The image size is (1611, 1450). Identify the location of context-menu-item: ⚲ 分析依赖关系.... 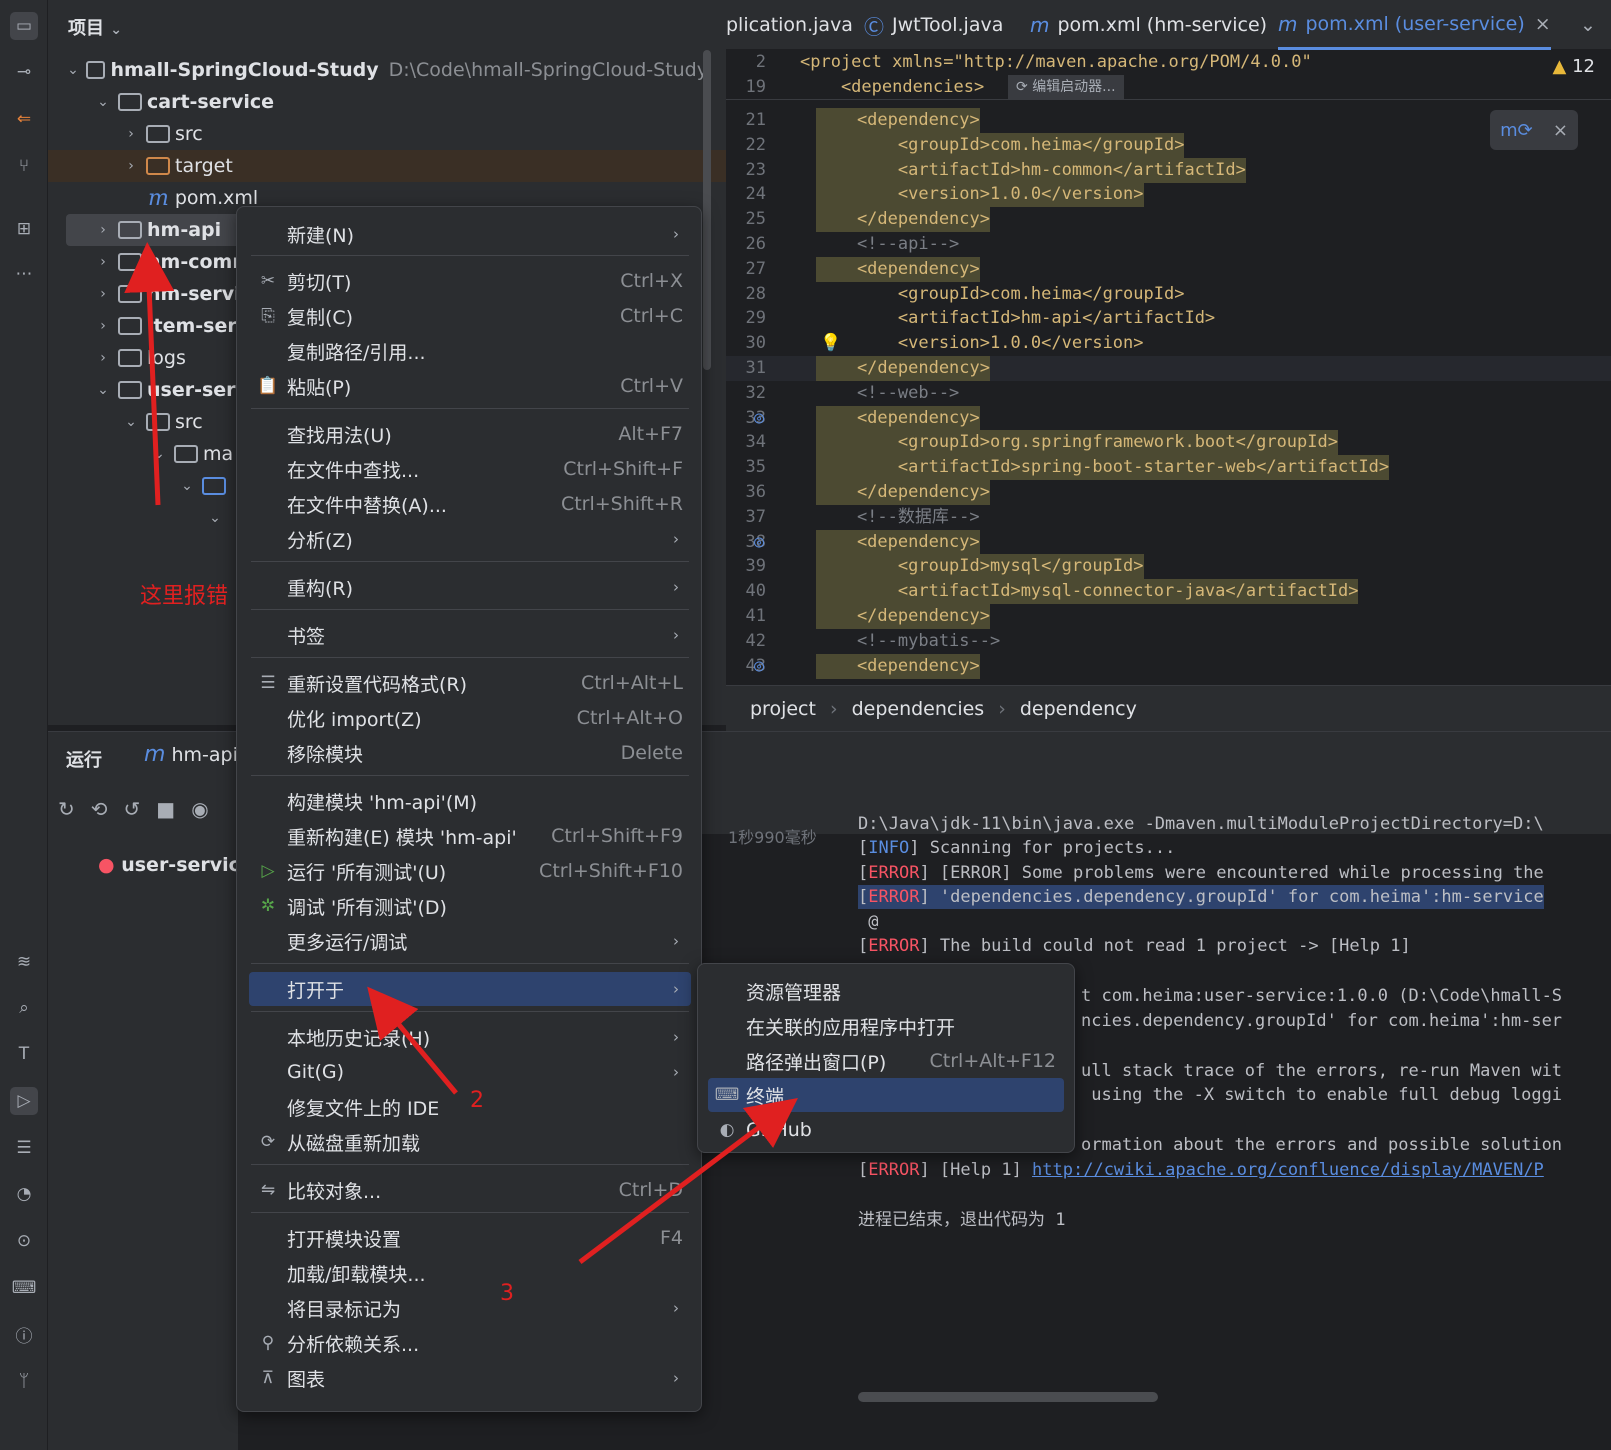
(470, 1343).